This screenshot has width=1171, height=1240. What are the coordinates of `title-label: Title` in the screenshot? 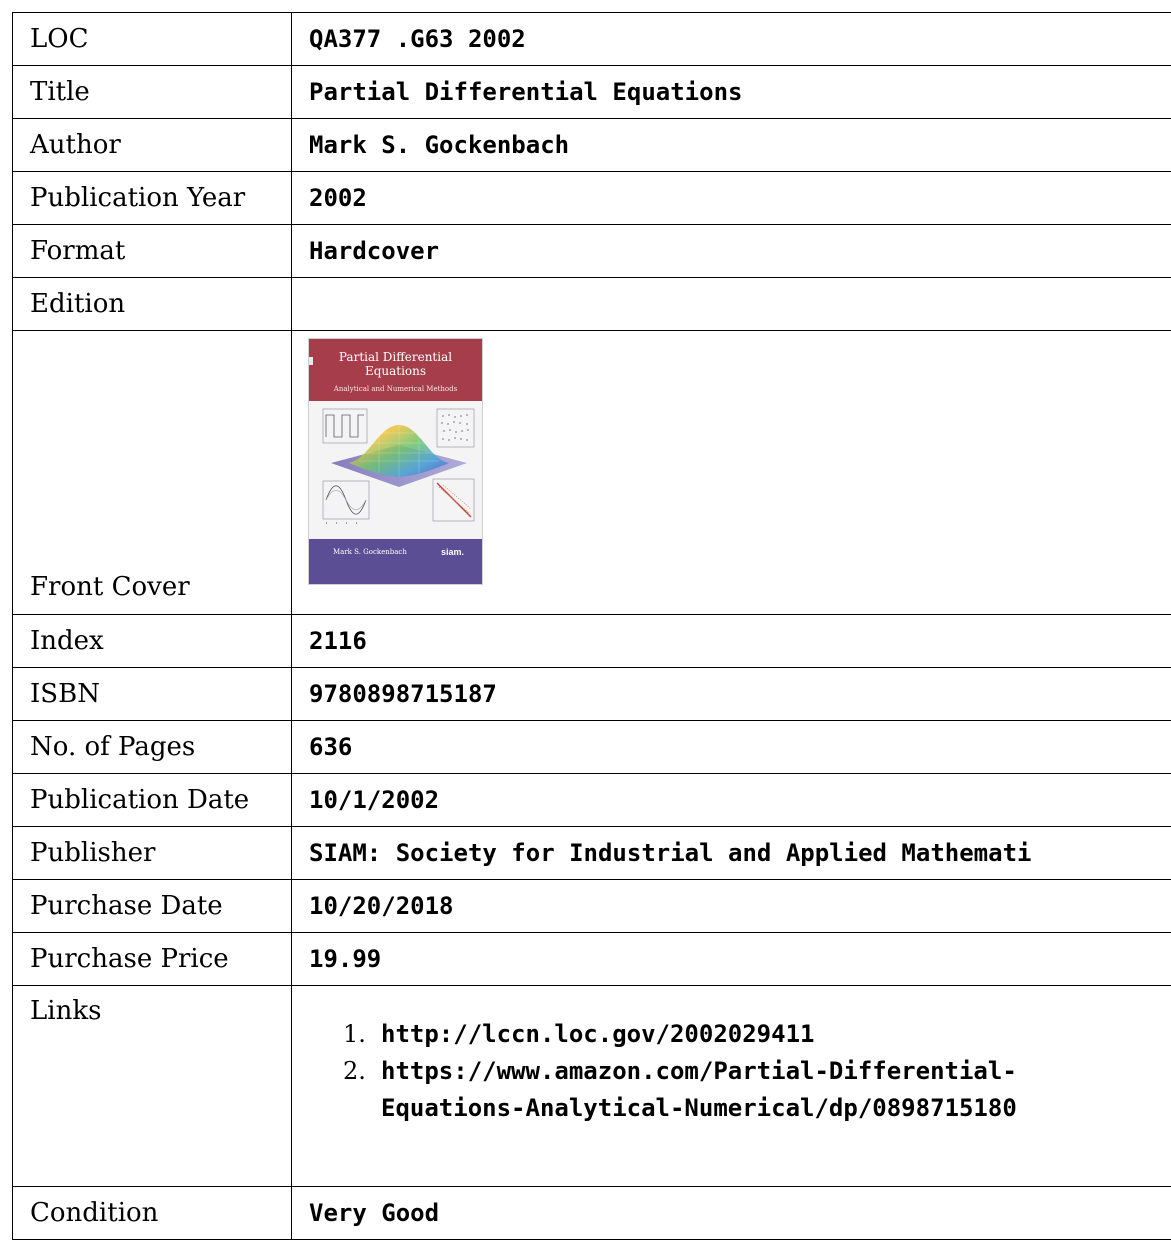 It's located at (152, 92).